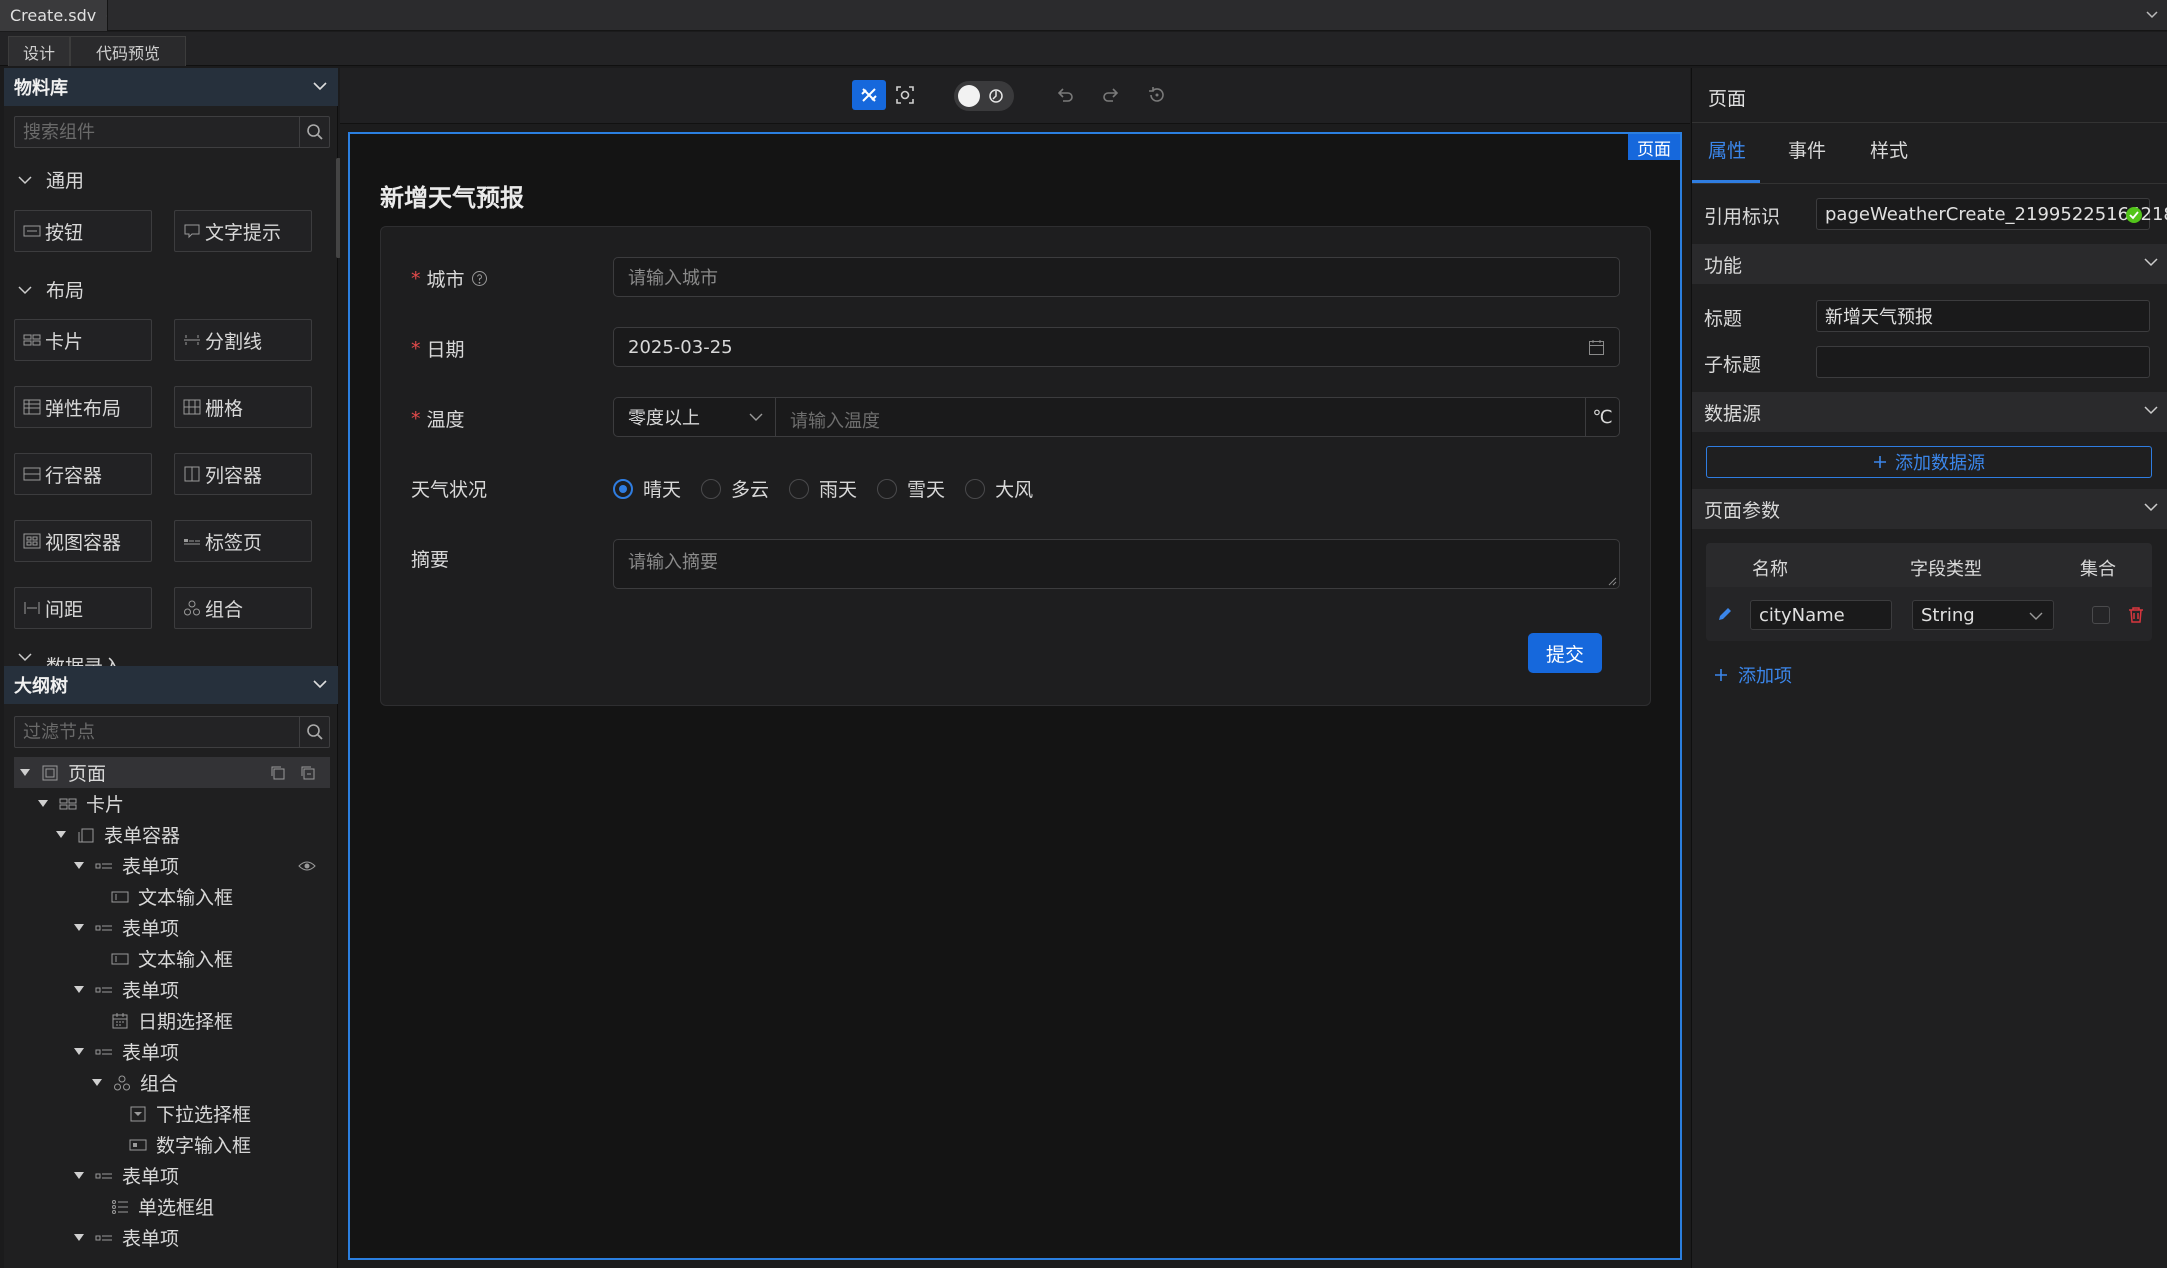 The width and height of the screenshot is (2167, 1268). I want to click on add-item-button: 添加项, so click(1753, 675).